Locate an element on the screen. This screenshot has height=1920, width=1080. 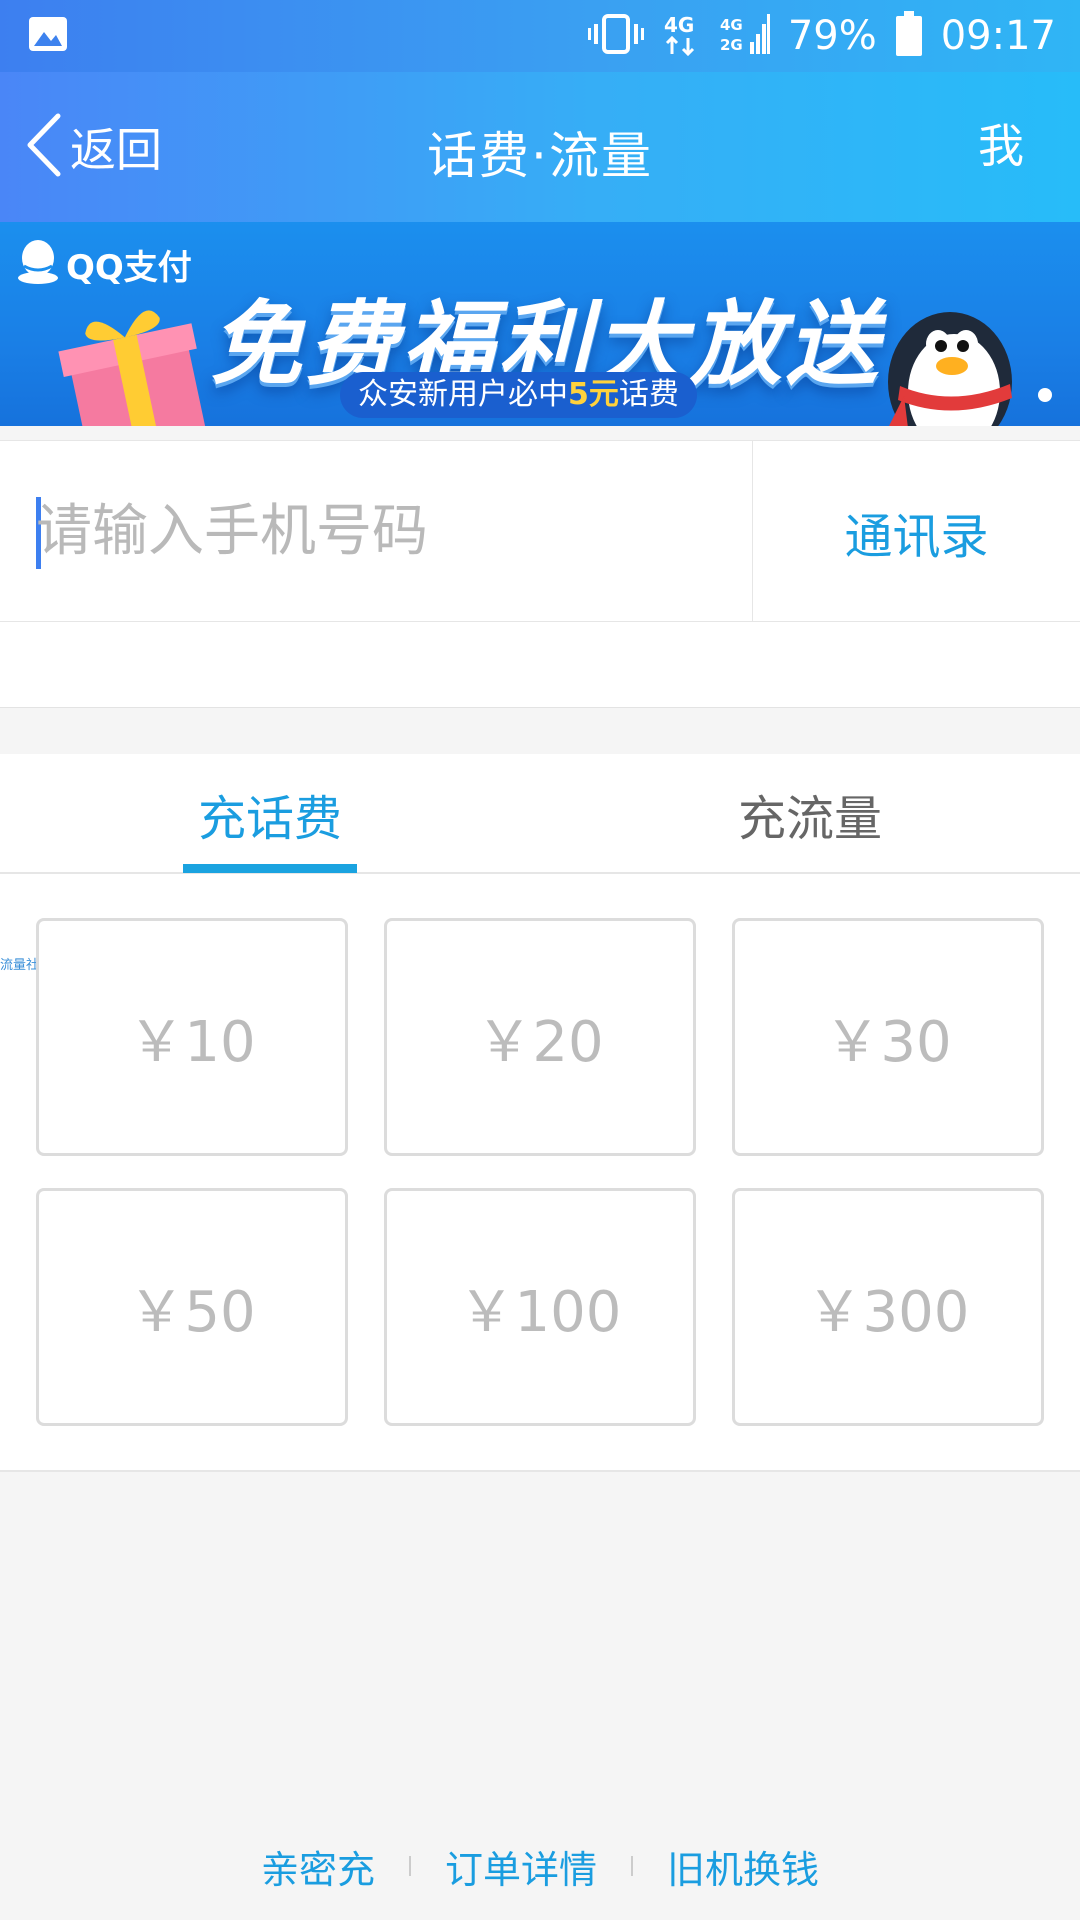
footer-links: 亲密充 订单详情 旧机换钱 is located at coordinates (540, 1866).